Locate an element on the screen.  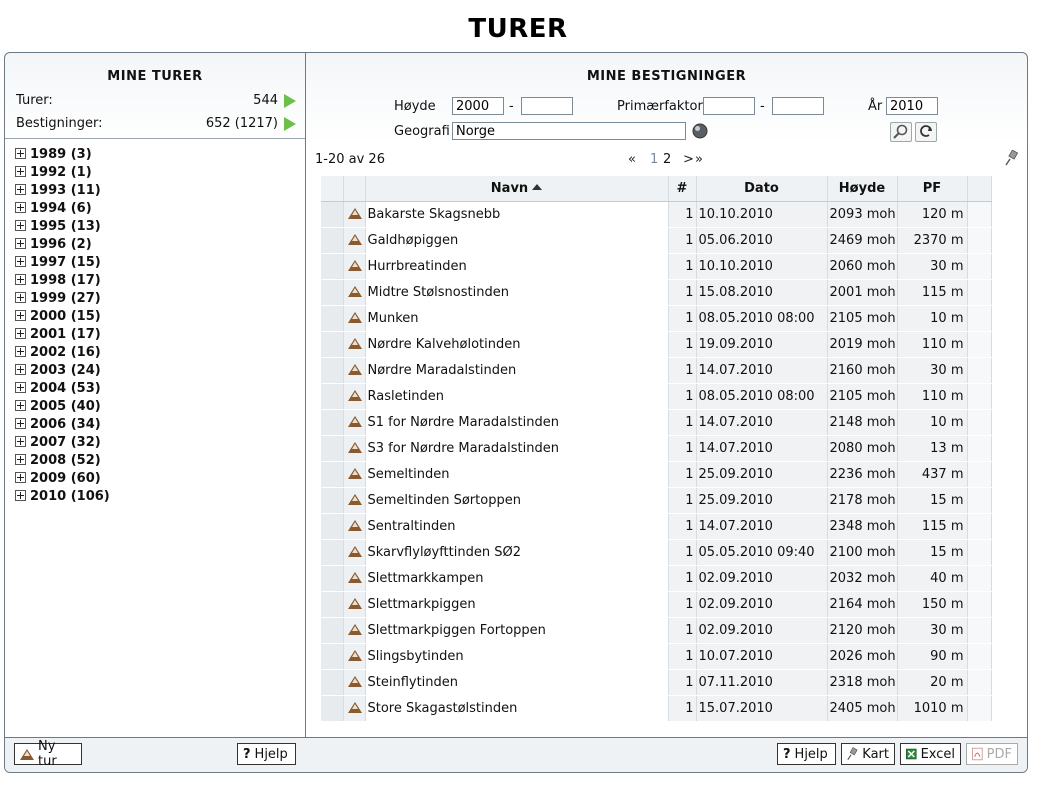
year-node: 1993 (11) is located at coordinates (155, 191).